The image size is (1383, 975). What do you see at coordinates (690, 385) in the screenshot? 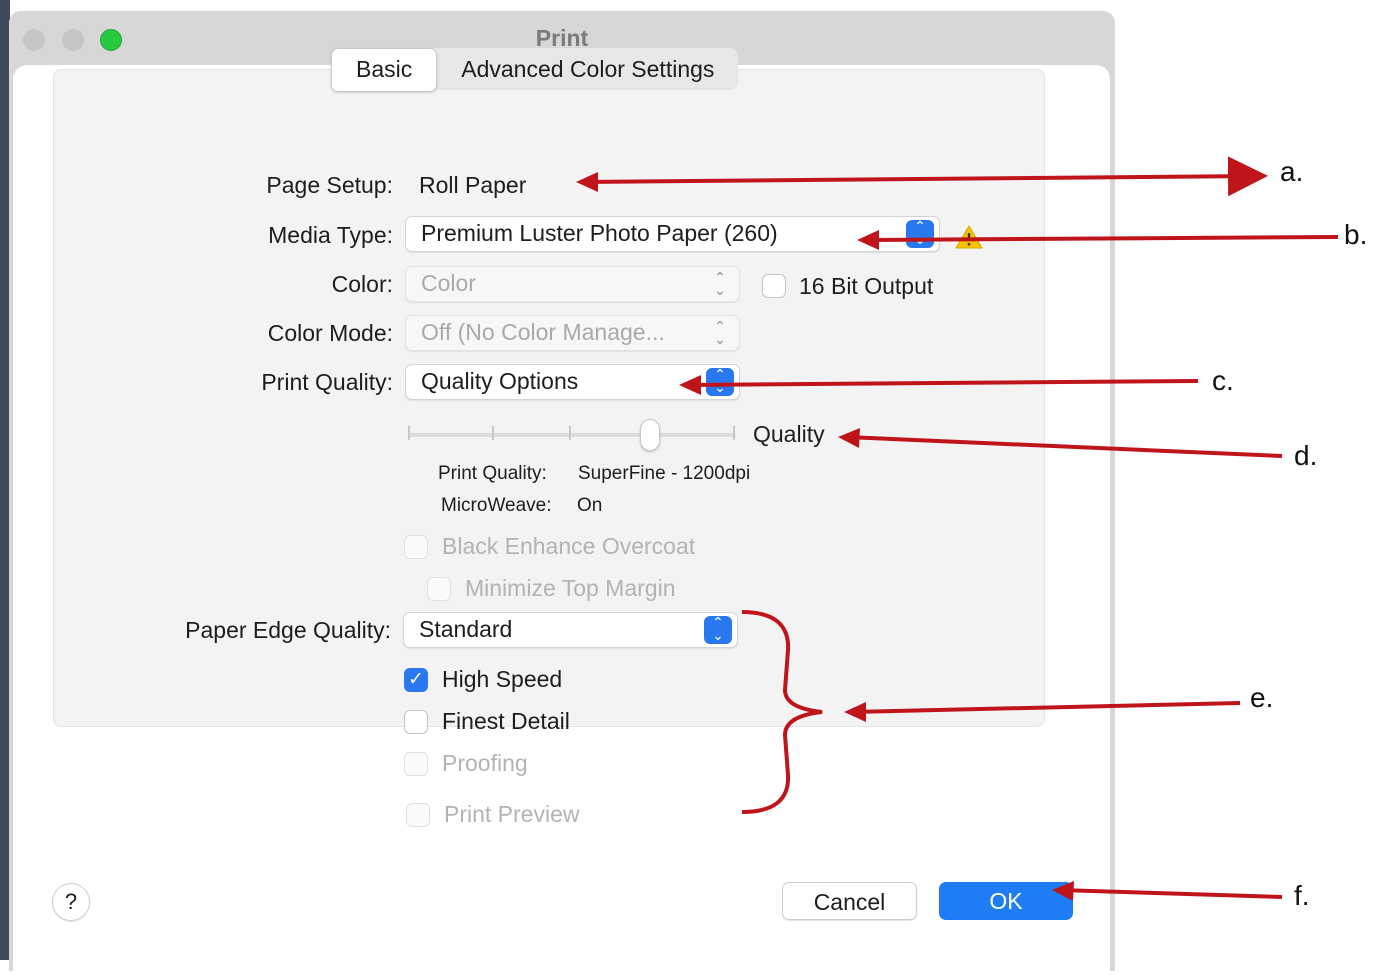
I see `arrowhead-c` at bounding box center [690, 385].